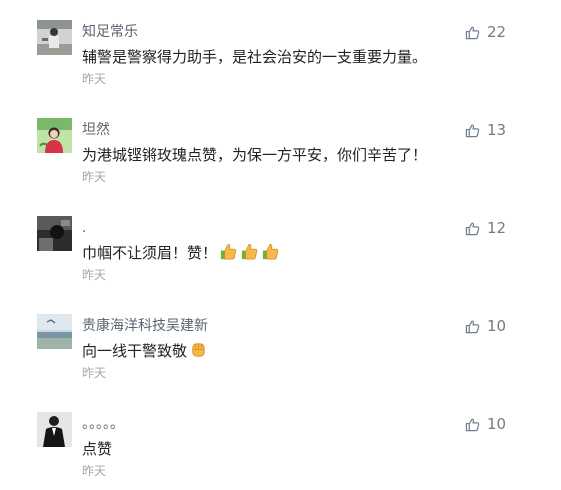 The image size is (561, 490). Describe the element at coordinates (135, 351) in the screenshot. I see `comment-text-body: 向一线干警致敬` at that location.